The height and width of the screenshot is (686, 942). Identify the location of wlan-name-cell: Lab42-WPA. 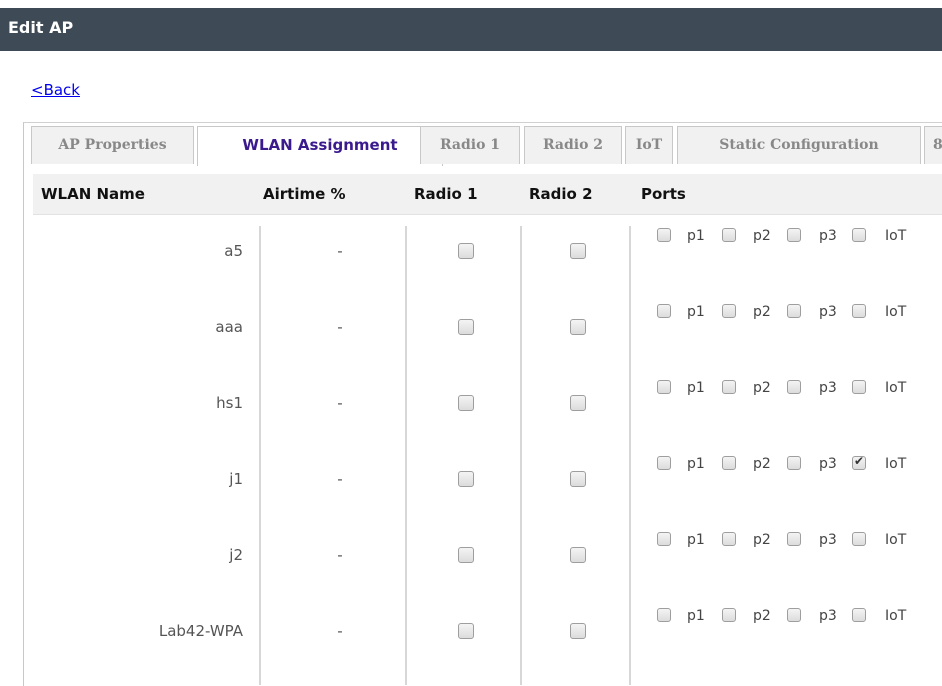
(200, 631).